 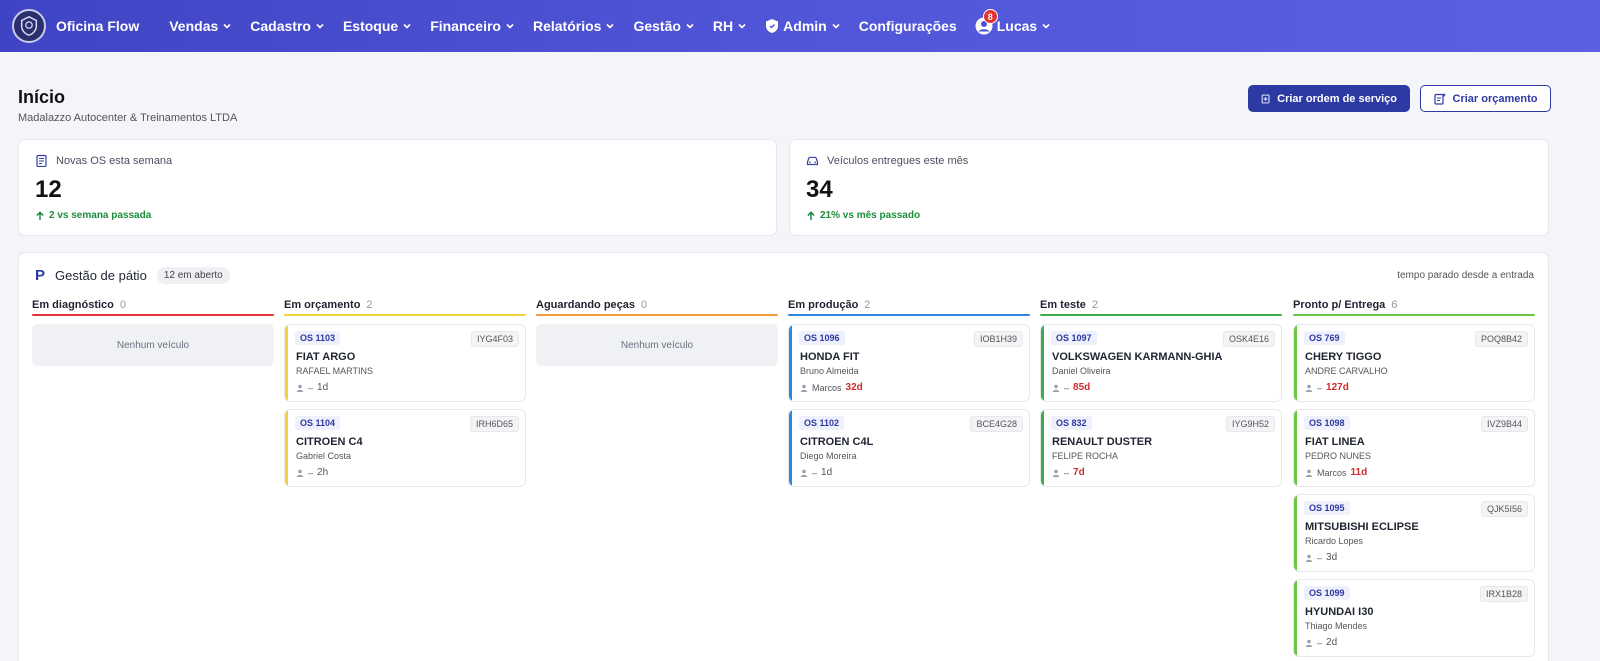 What do you see at coordinates (1329, 98) in the screenshot?
I see `create-service-order-button: Criar ordem de serviço` at bounding box center [1329, 98].